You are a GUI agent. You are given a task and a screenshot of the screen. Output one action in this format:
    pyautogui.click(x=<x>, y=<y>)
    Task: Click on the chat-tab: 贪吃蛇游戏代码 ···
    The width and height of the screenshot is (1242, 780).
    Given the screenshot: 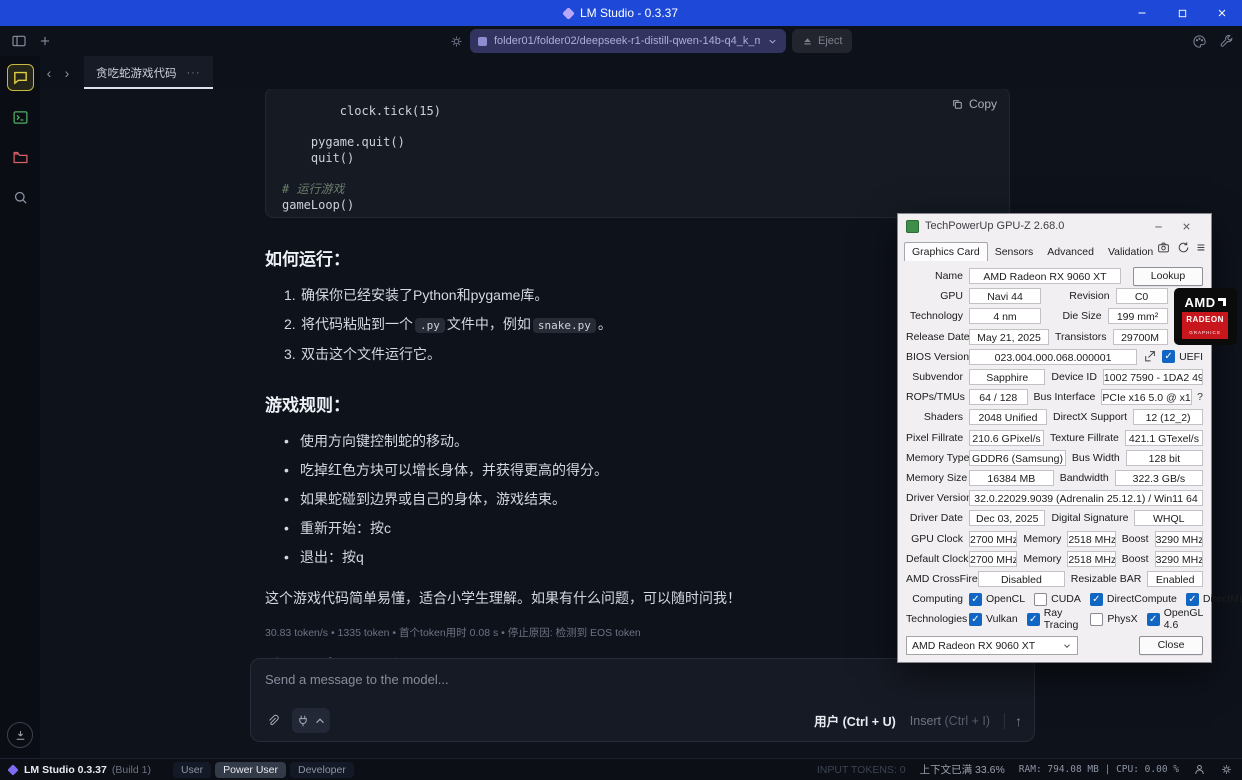 What is the action you would take?
    pyautogui.click(x=148, y=72)
    